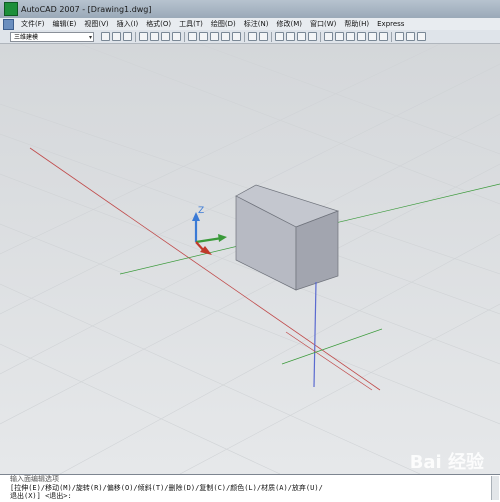  Describe the element at coordinates (301, 36) in the screenshot. I see `zoom-window-icon` at that location.